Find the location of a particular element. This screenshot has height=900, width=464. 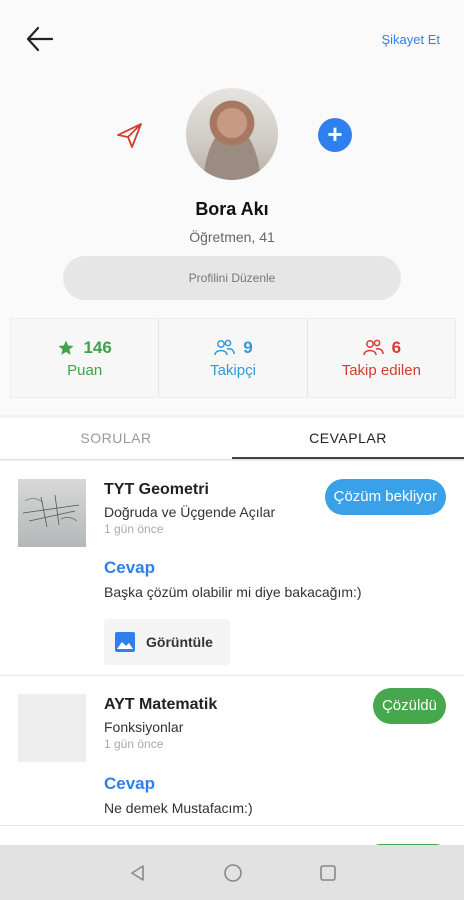

stat-following-value: 6 is located at coordinates (396, 347).